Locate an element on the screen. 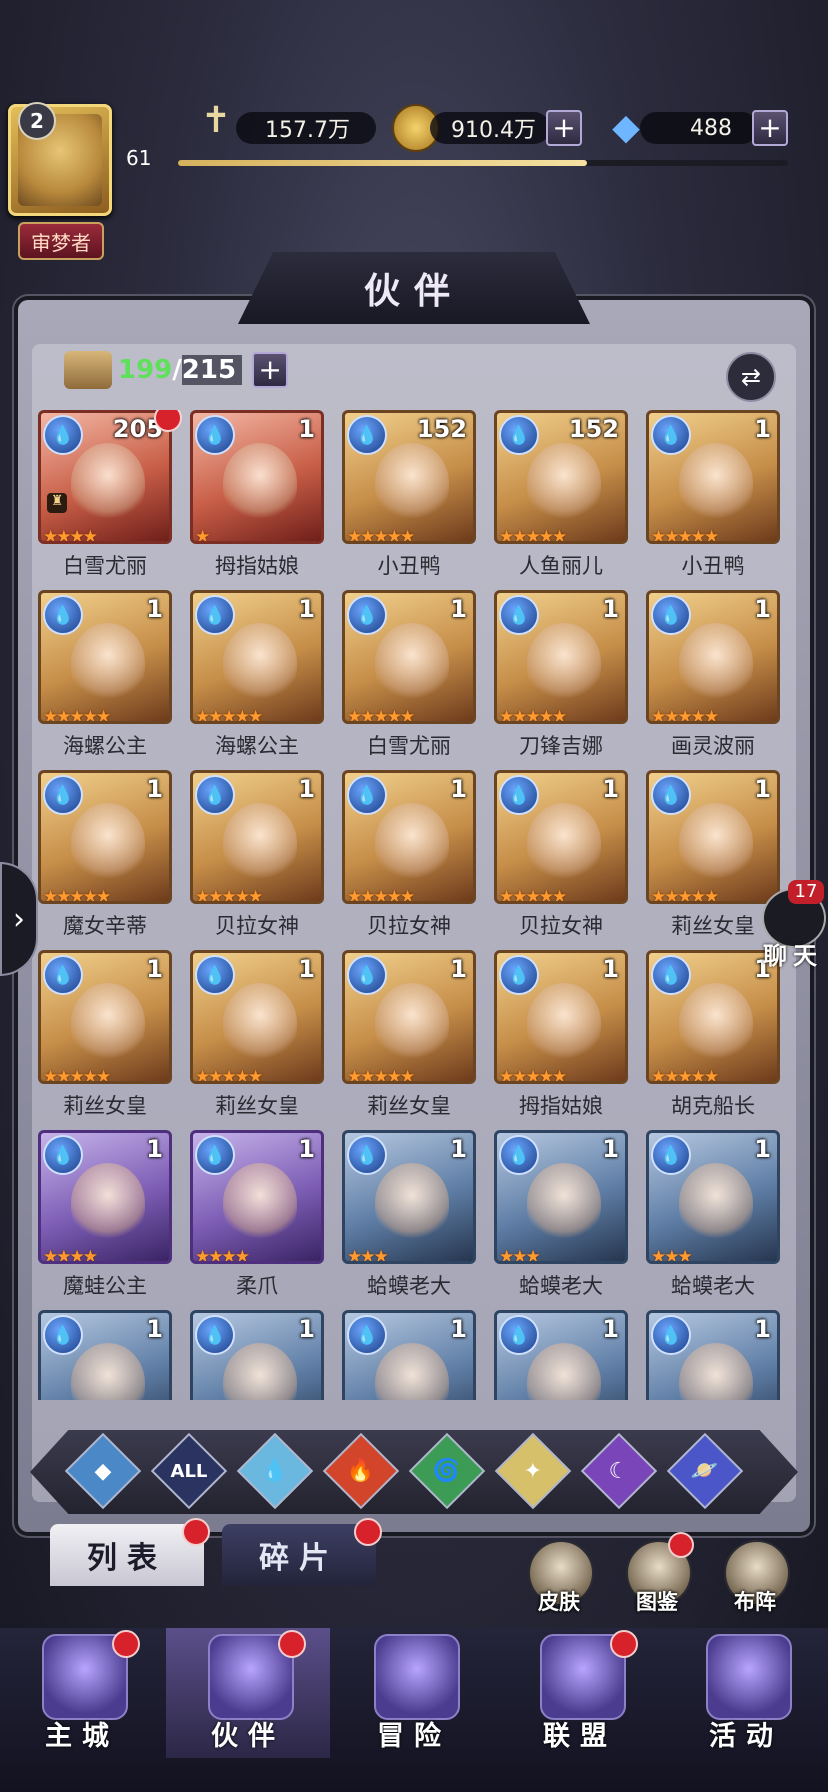 This screenshot has width=828, height=1792. hero-card: 💧 1 ★★★★★ 魔女辛蒂 is located at coordinates (106, 861).